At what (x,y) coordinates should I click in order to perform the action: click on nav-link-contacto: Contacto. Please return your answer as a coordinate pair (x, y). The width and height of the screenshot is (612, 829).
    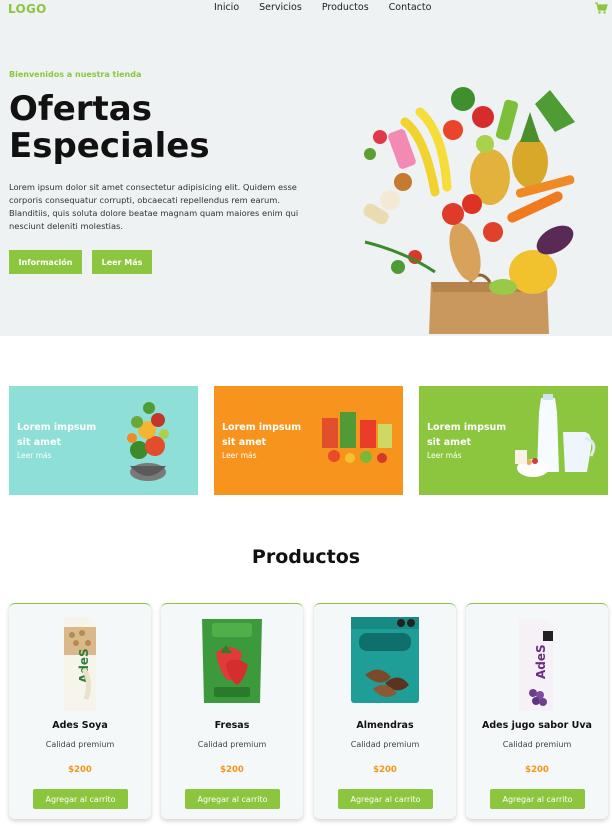
    Looking at the image, I should click on (410, 7).